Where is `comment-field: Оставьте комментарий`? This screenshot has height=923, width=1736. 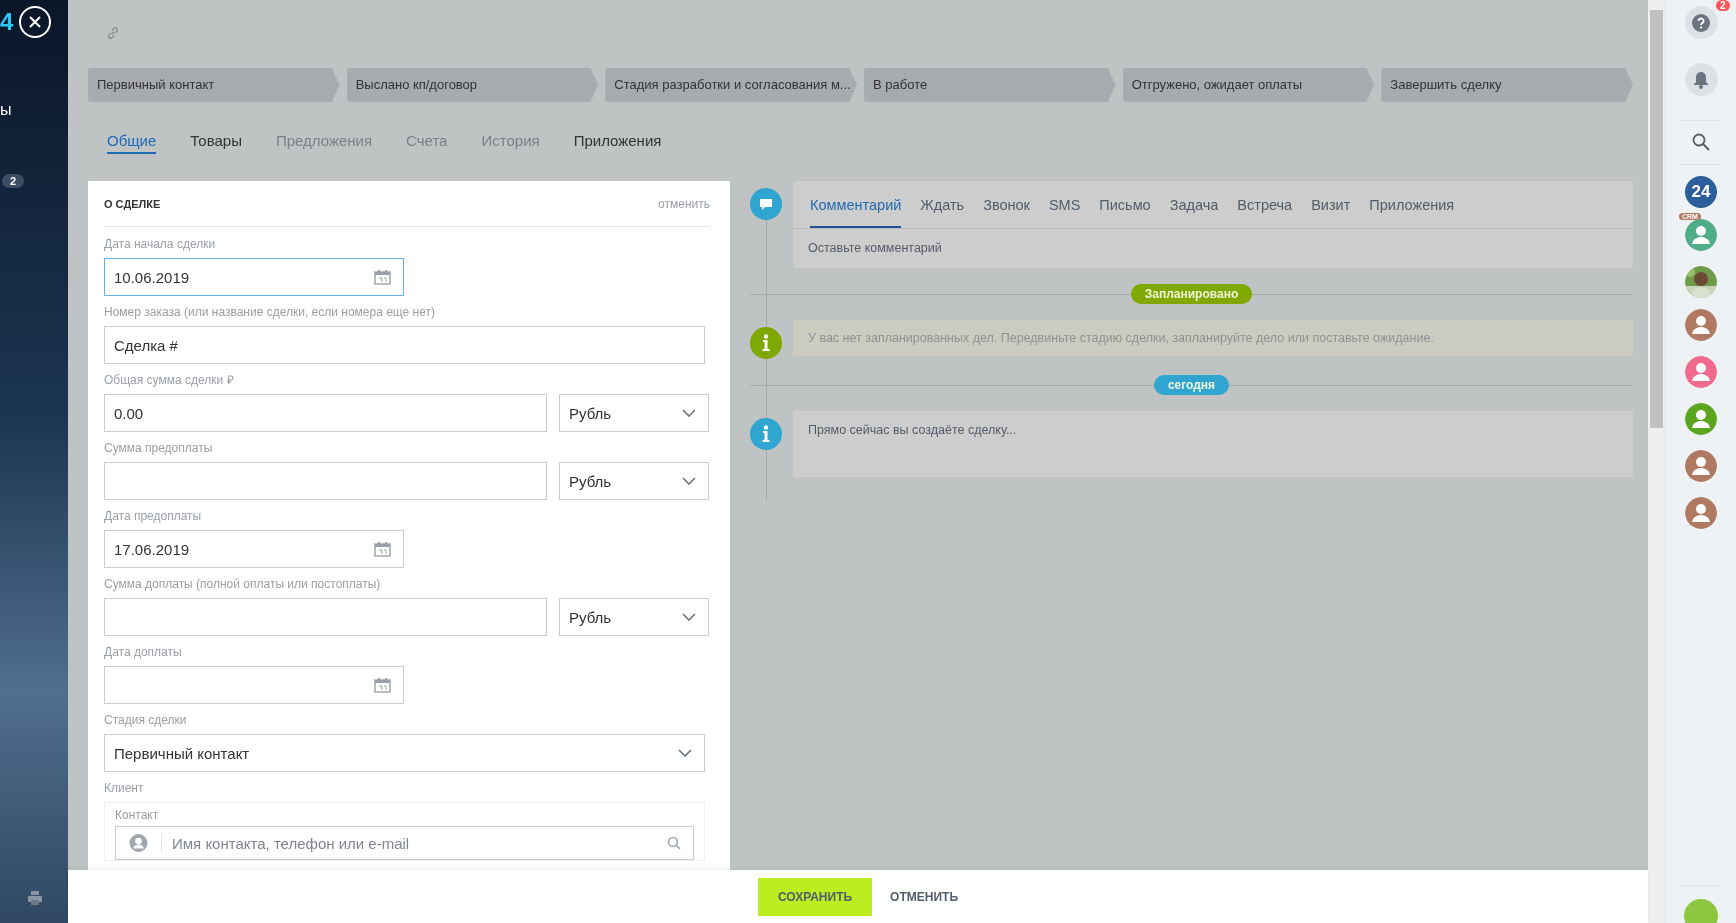 comment-field: Оставьте комментарий is located at coordinates (1213, 248).